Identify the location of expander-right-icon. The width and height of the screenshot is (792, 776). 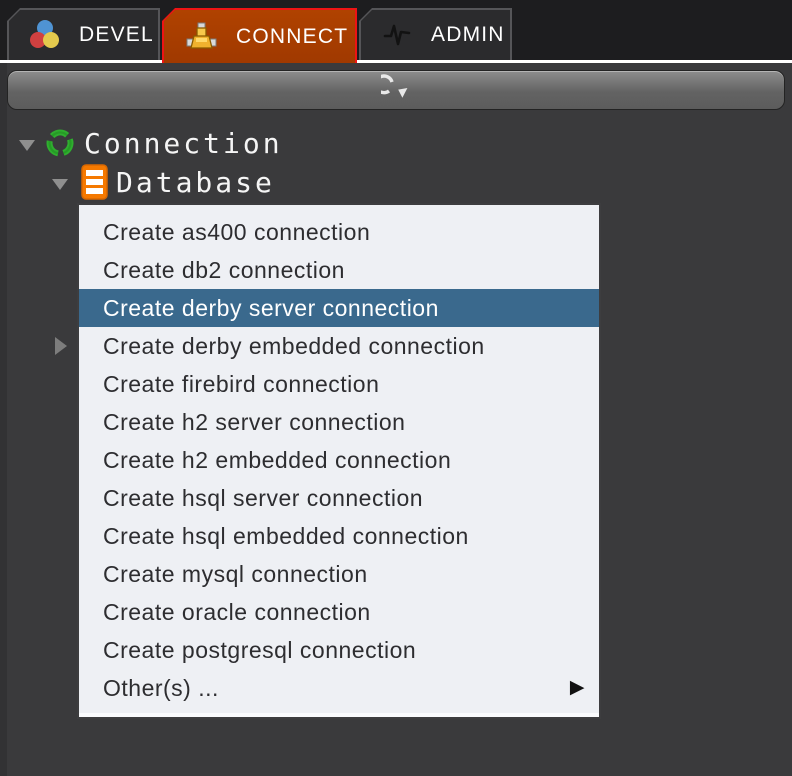
(61, 346).